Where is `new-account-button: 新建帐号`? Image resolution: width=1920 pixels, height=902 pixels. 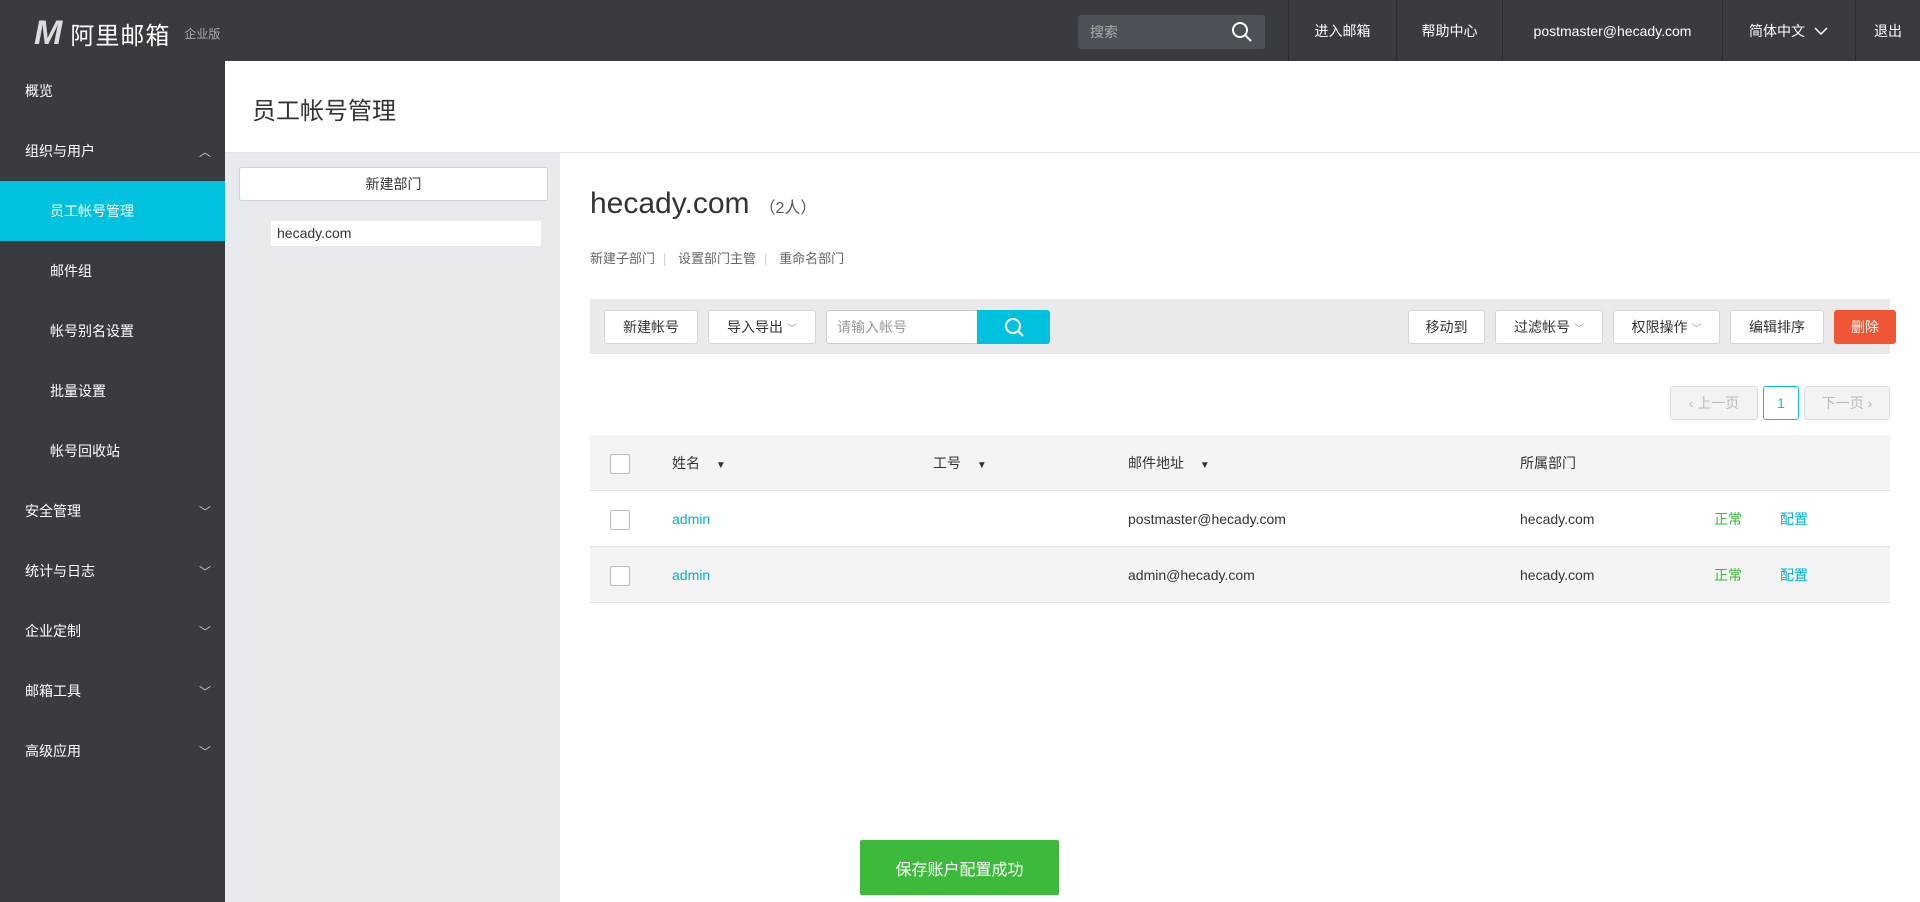
new-account-button: 新建帐号 is located at coordinates (651, 327).